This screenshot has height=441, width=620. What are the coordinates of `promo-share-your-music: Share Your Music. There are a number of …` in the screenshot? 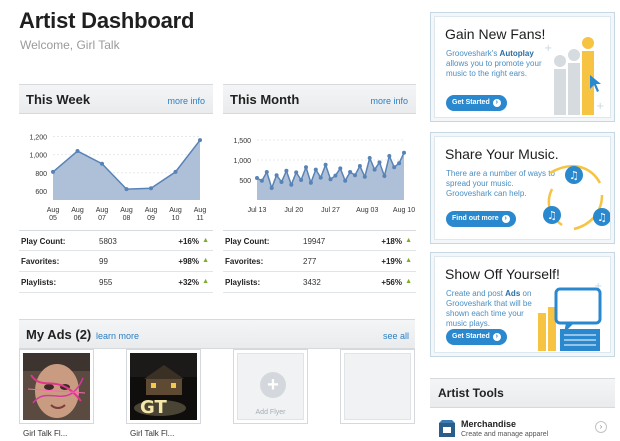 It's located at (522, 188).